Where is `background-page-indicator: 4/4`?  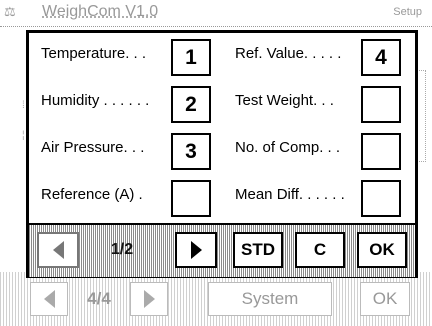 background-page-indicator: 4/4 is located at coordinates (99, 298).